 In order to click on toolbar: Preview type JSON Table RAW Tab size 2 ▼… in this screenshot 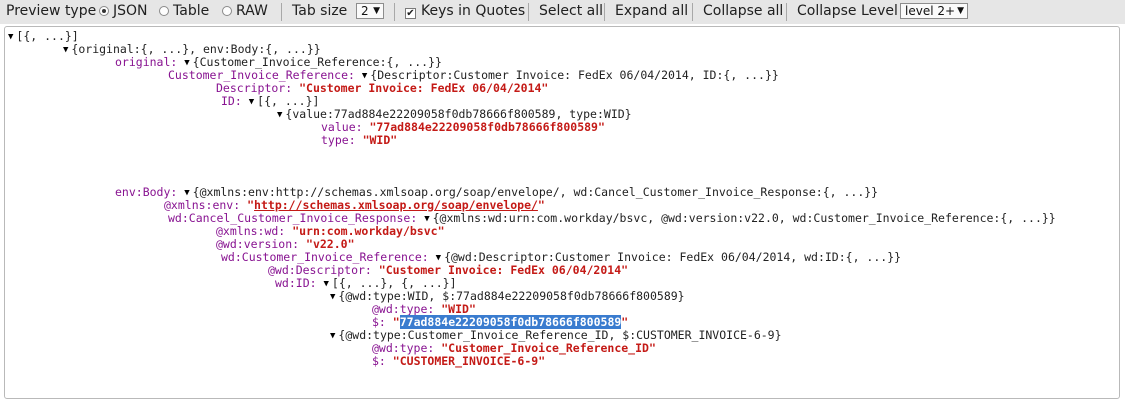, I will do `click(562, 12)`.